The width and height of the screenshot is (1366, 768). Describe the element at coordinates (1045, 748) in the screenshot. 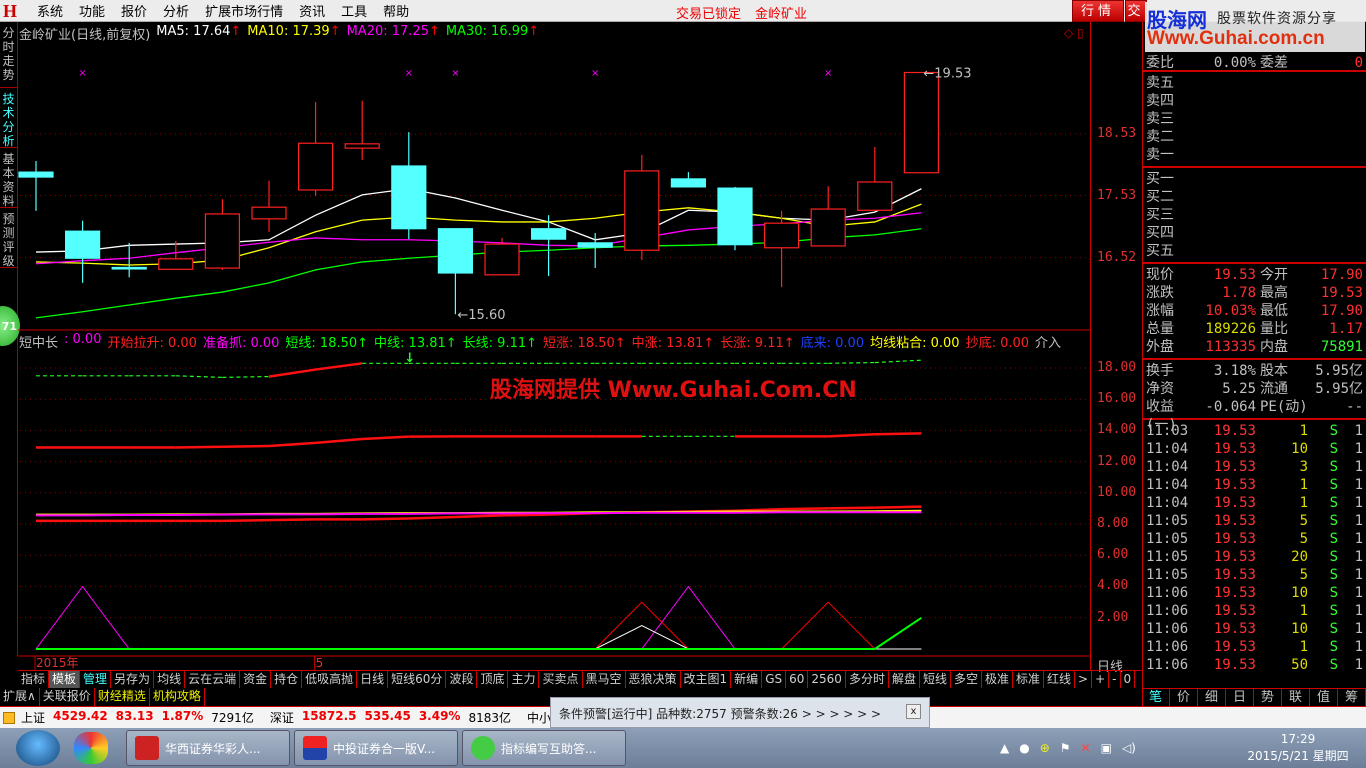

I see `add-icon: ⊕` at that location.